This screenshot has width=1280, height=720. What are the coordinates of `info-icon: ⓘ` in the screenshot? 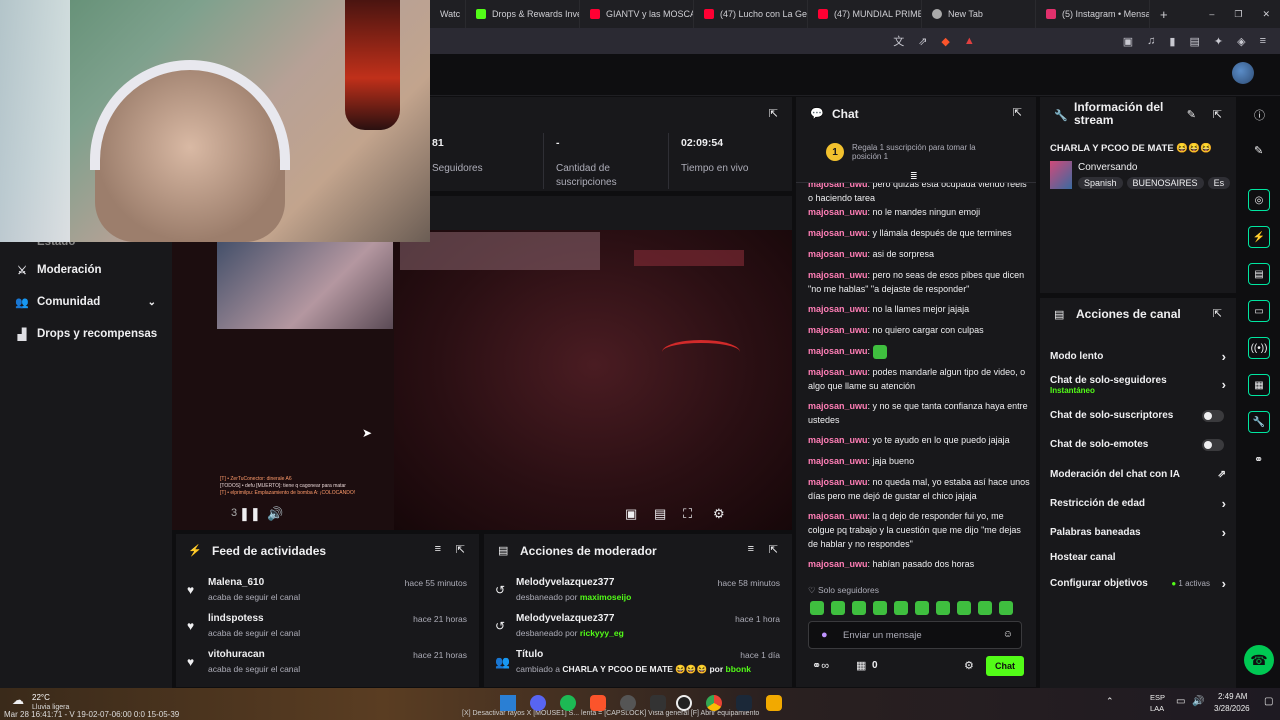 It's located at (1259, 115).